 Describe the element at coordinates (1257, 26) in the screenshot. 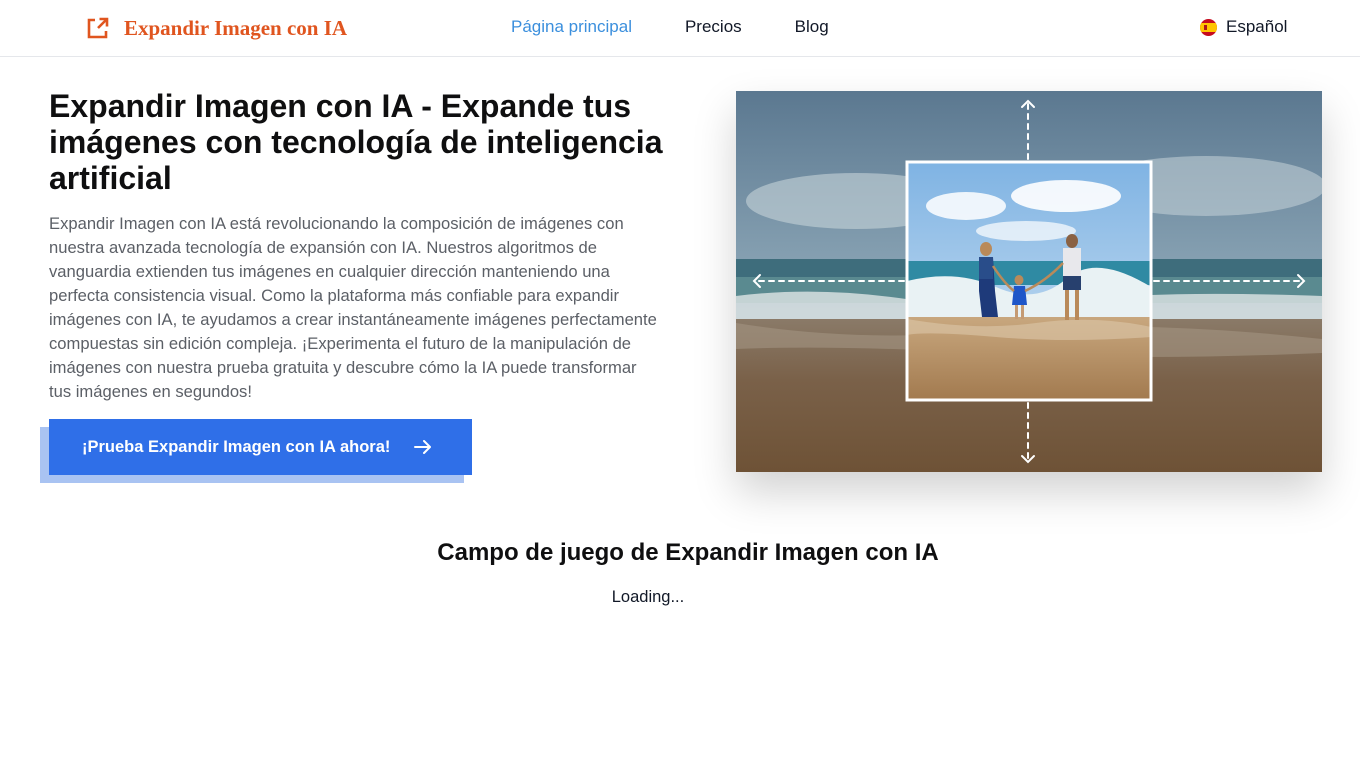

I see `language-label: Español` at that location.